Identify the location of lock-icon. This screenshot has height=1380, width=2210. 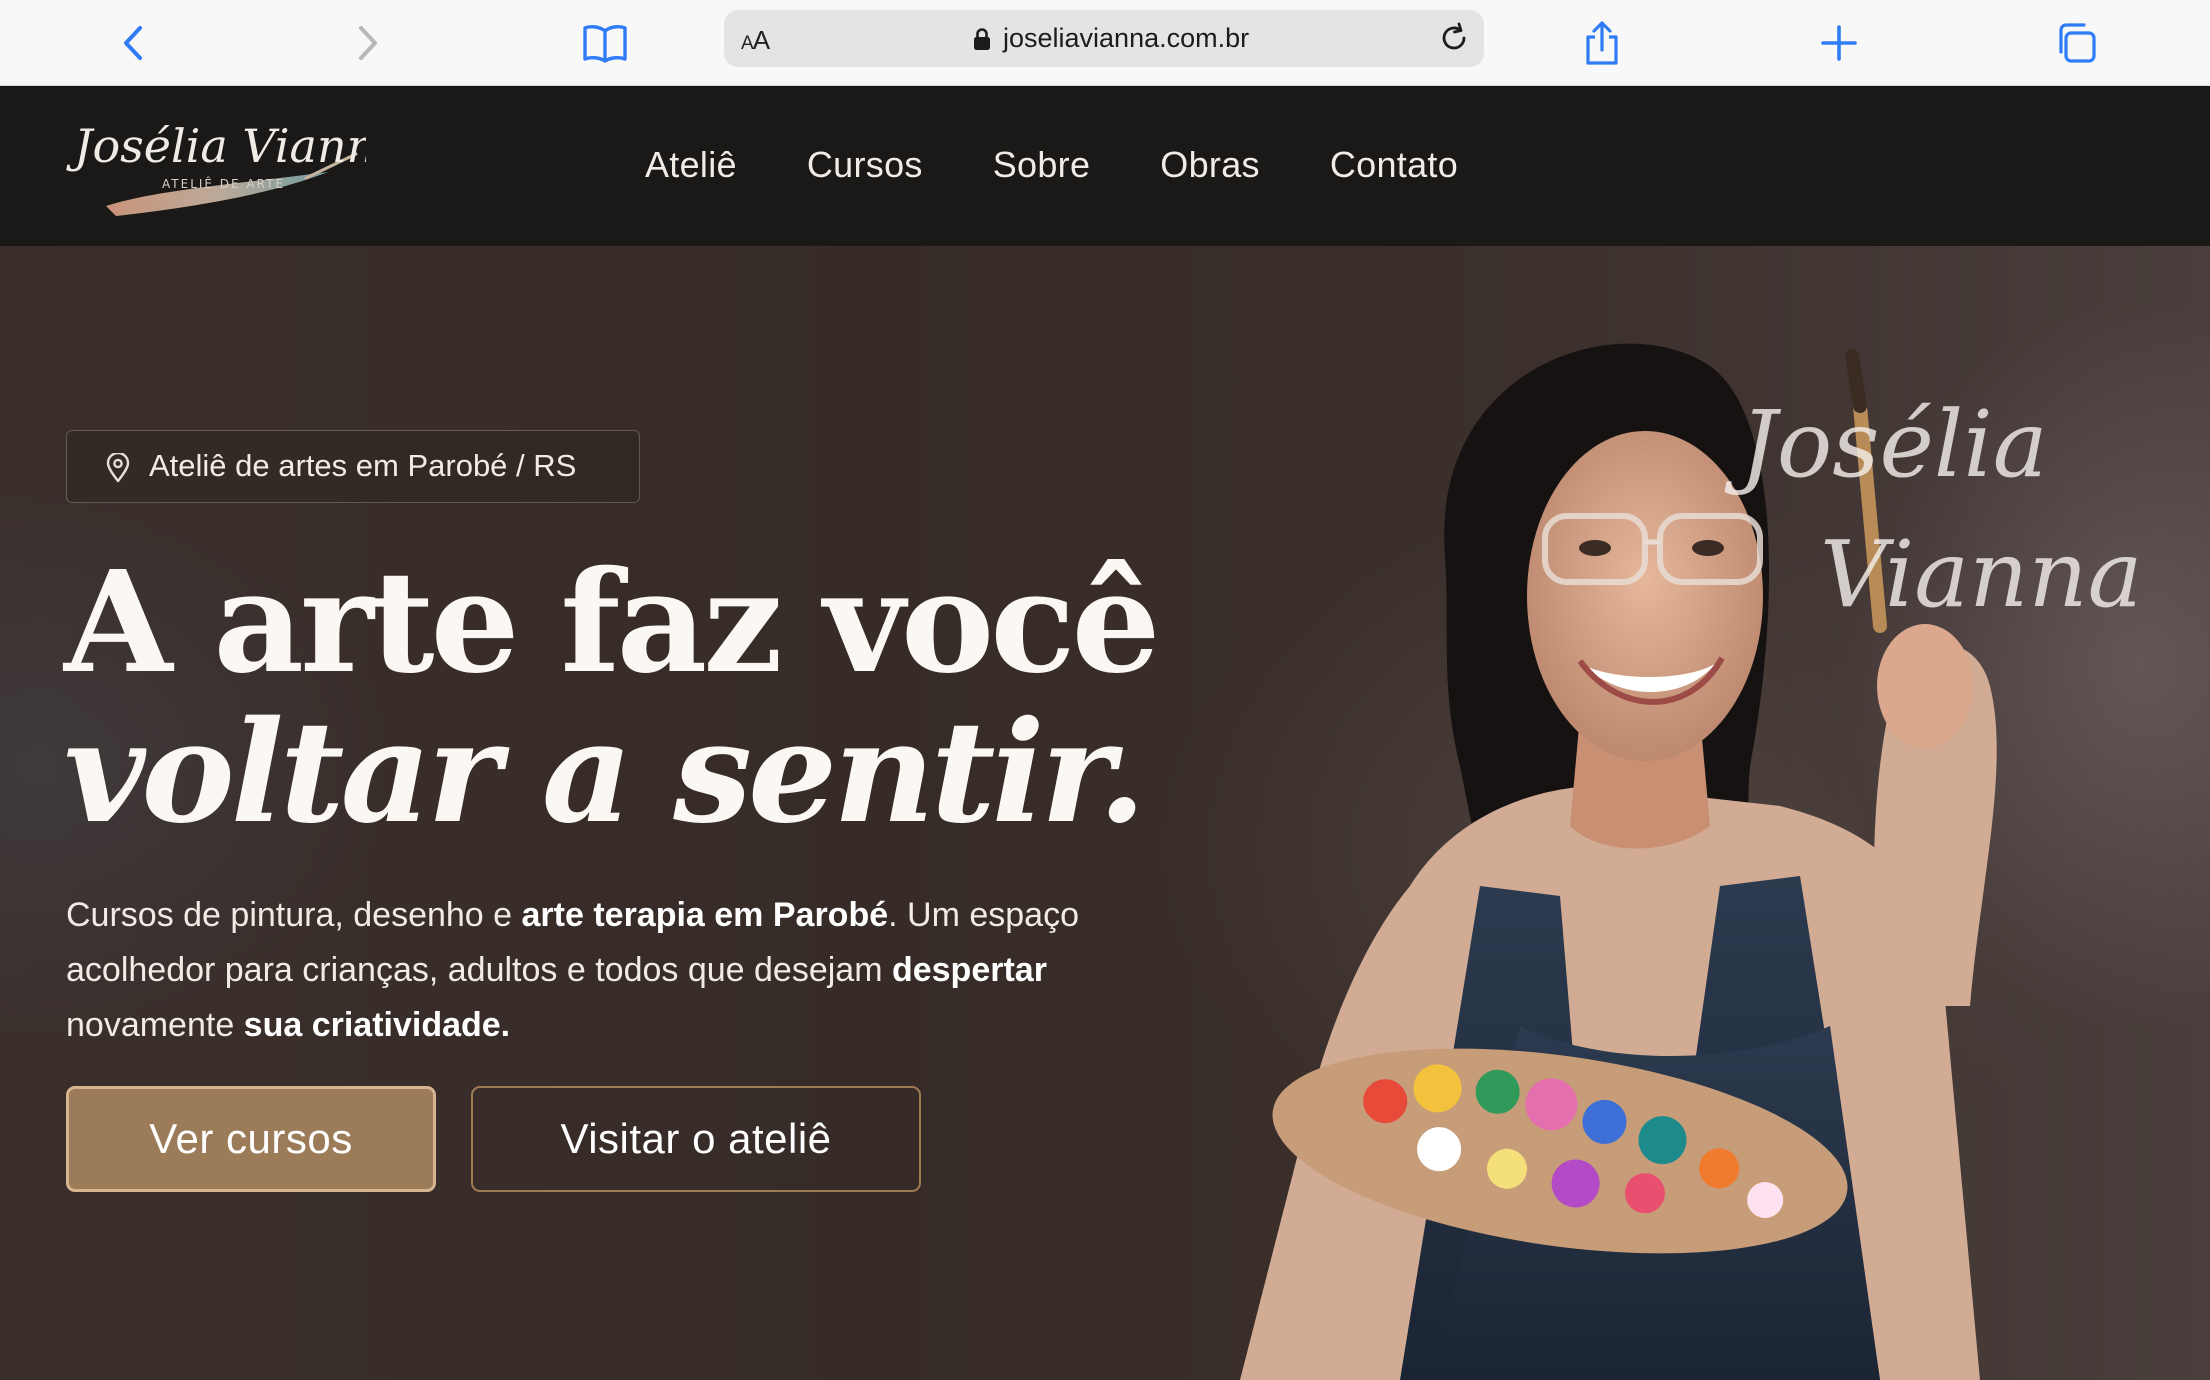
(982, 41).